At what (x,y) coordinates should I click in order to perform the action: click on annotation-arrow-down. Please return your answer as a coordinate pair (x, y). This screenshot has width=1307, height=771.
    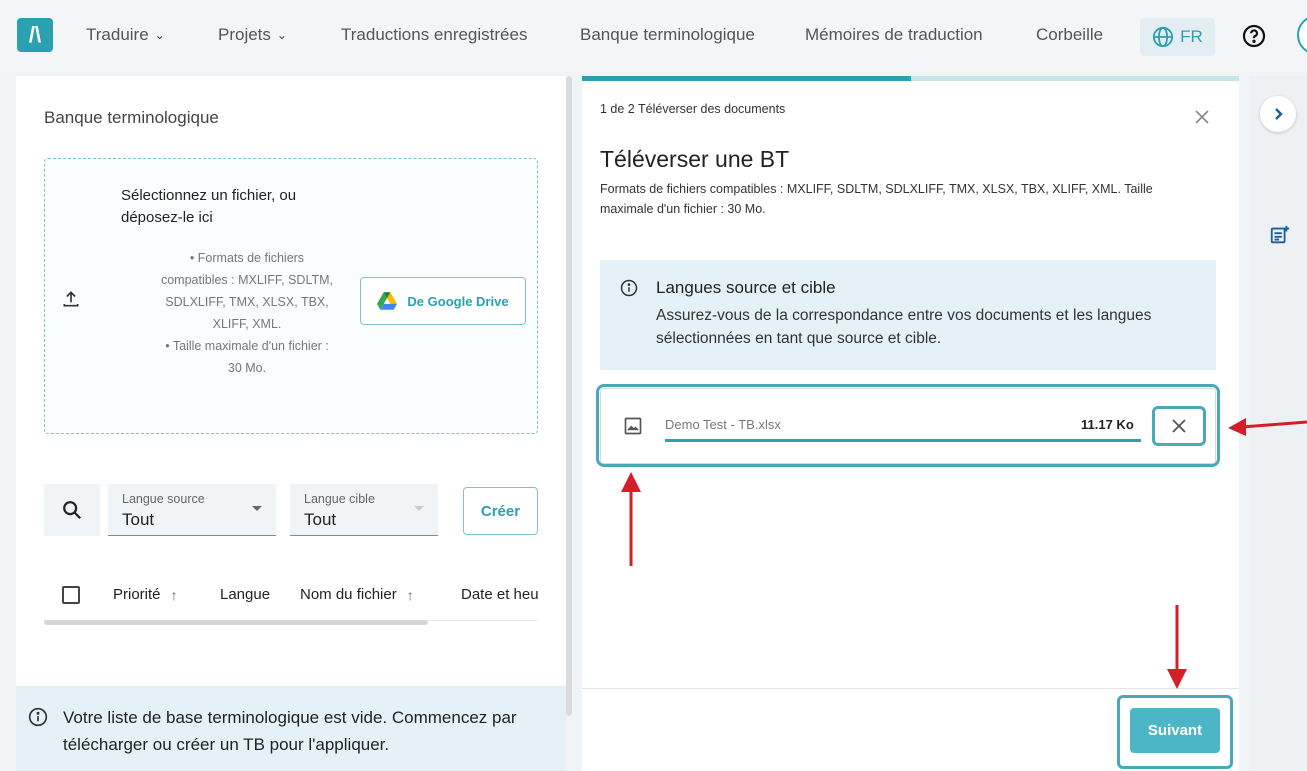
    Looking at the image, I should click on (1177, 647).